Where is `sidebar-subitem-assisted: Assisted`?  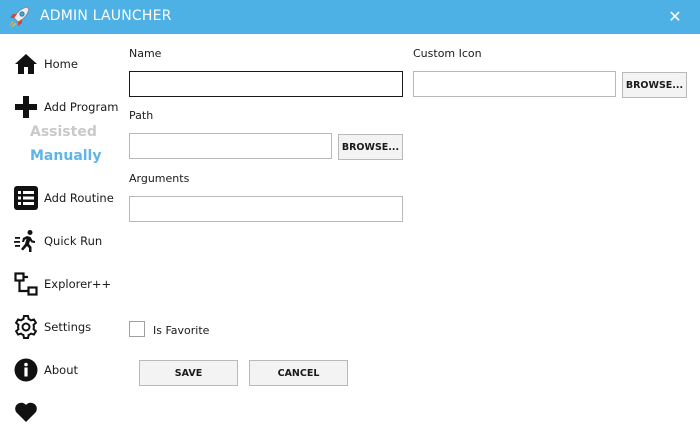
sidebar-subitem-assisted: Assisted is located at coordinates (63, 132).